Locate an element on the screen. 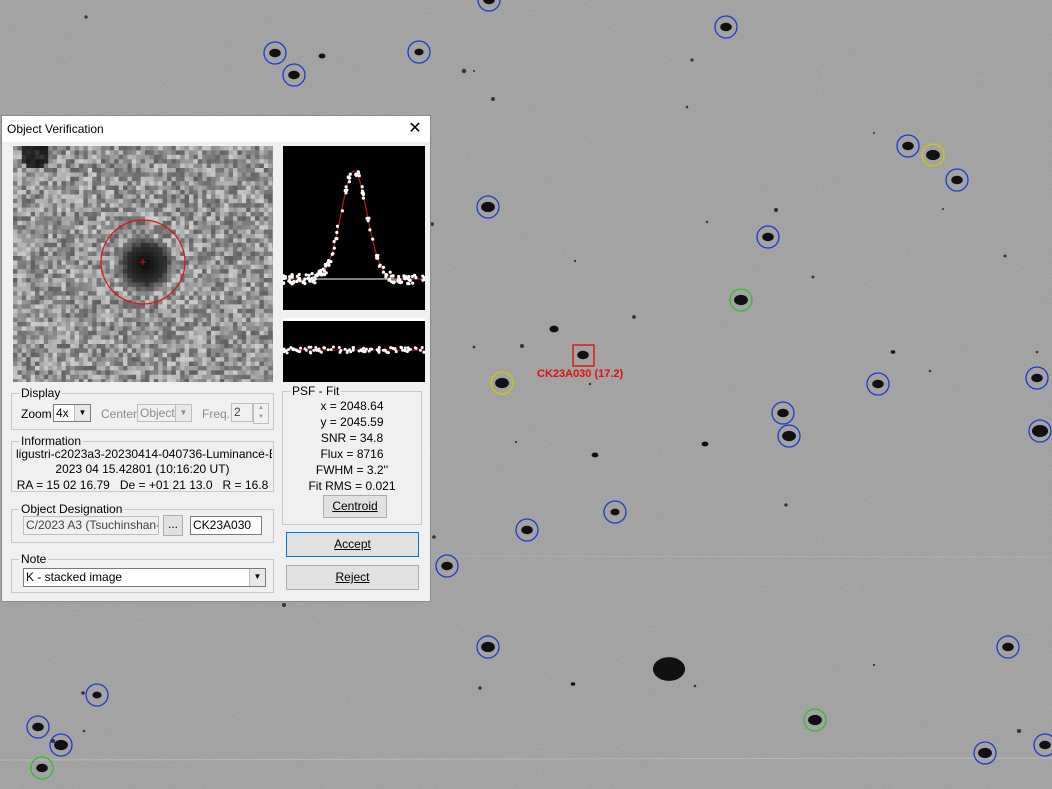 Image resolution: width=1052 pixels, height=789 pixels. psf-profile-plot is located at coordinates (354, 228).